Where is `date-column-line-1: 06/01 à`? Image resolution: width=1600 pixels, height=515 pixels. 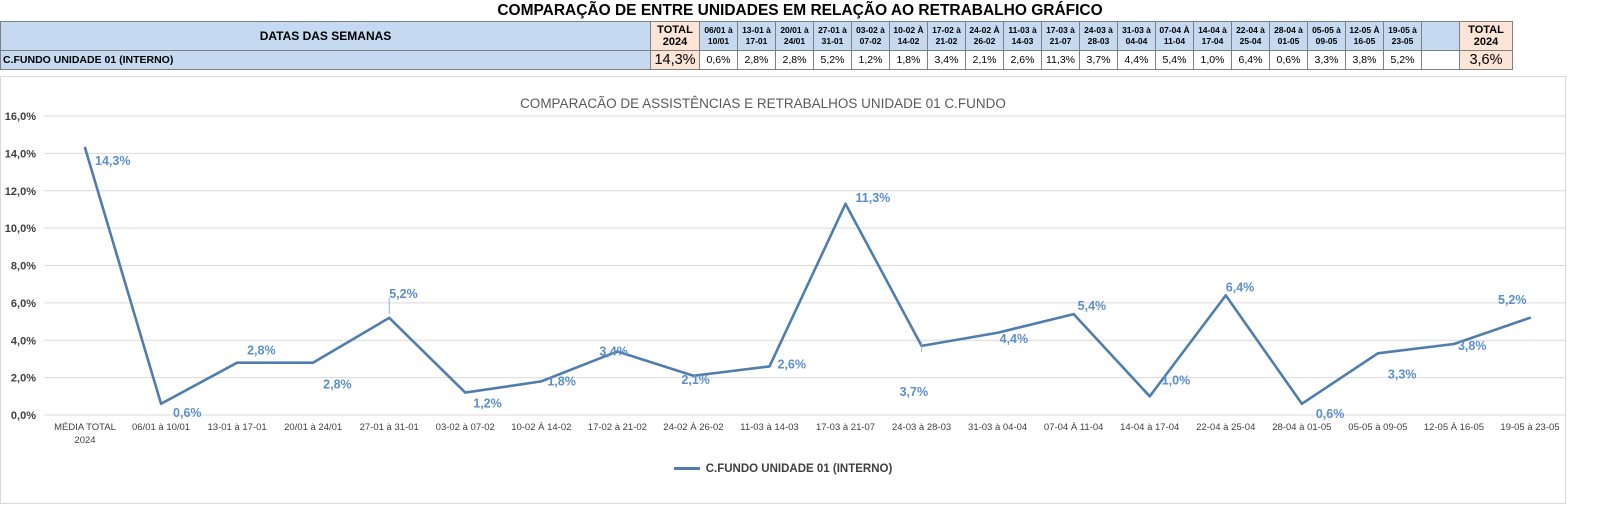 date-column-line-1: 06/01 à is located at coordinates (718, 30).